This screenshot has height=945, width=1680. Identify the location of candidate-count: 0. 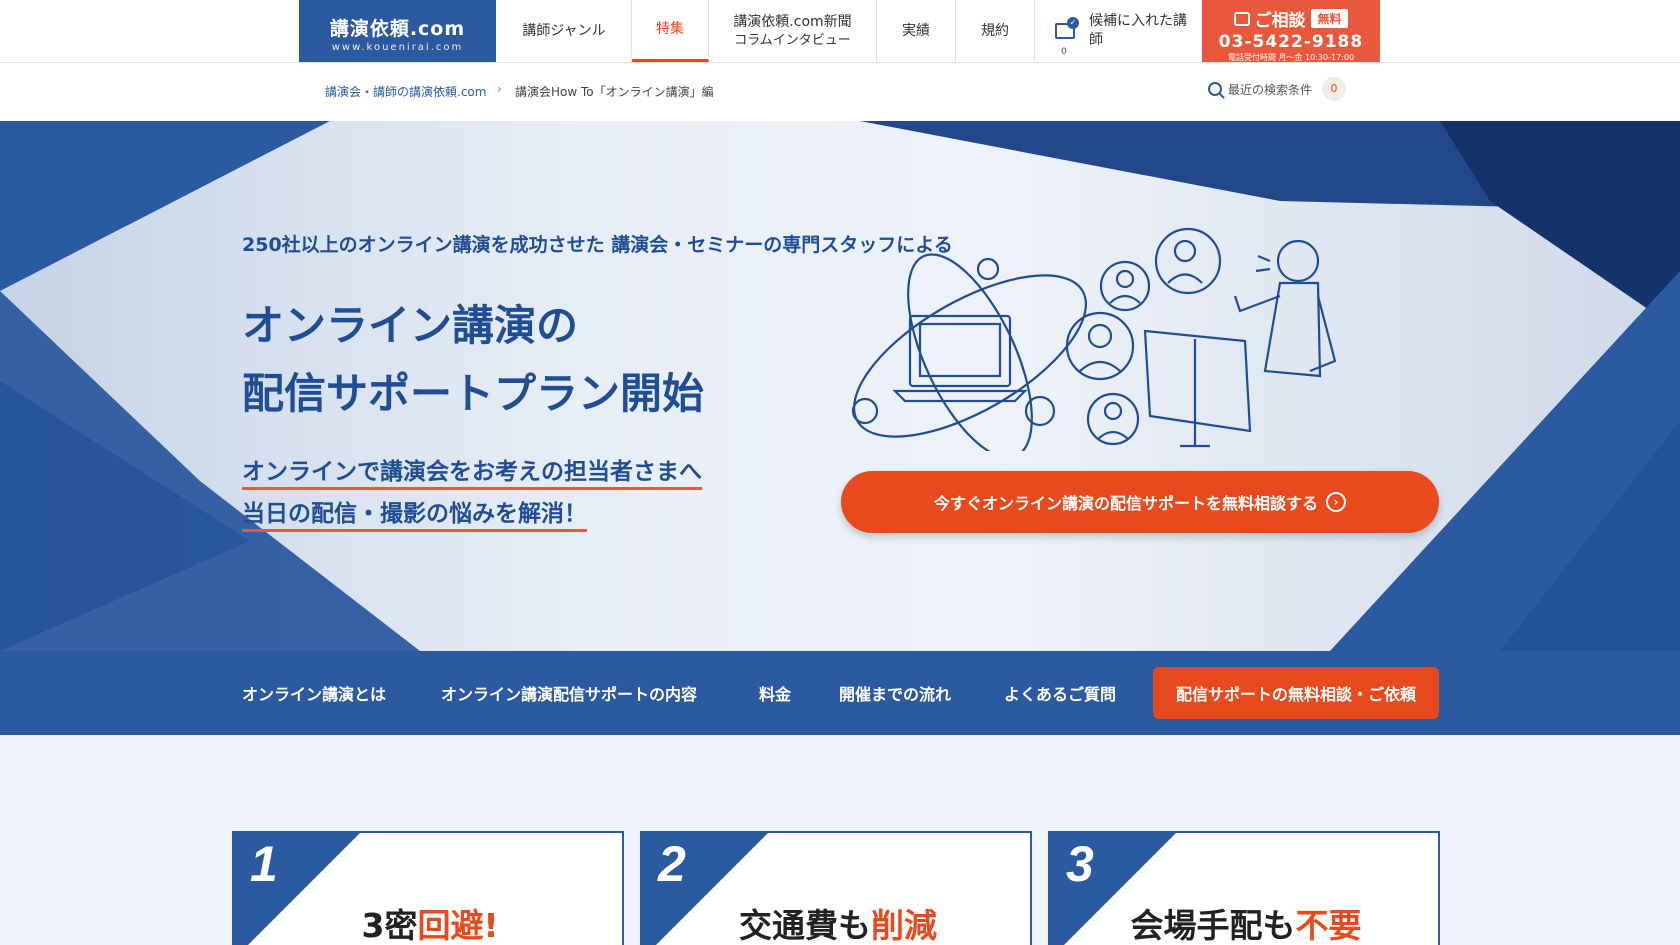
(1064, 52).